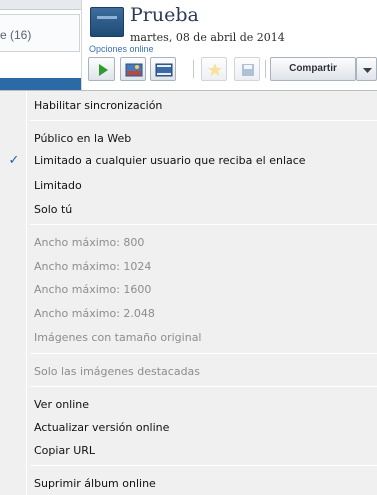 The width and height of the screenshot is (377, 495). Describe the element at coordinates (98, 106) in the screenshot. I see `menu-item-enable-sync: Habilitar sincronización` at that location.